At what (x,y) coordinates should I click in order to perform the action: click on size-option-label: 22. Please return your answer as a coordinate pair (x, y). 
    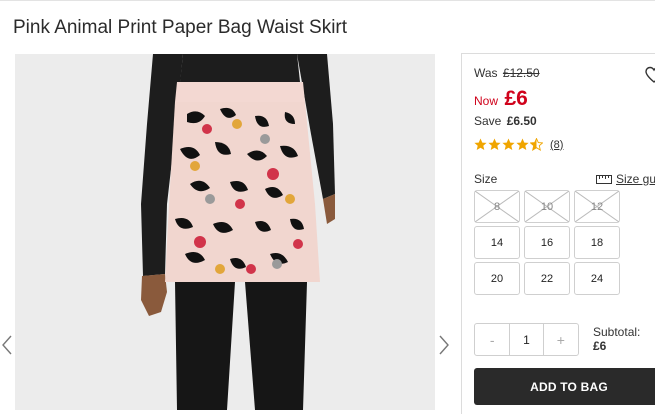
    Looking at the image, I should click on (547, 278).